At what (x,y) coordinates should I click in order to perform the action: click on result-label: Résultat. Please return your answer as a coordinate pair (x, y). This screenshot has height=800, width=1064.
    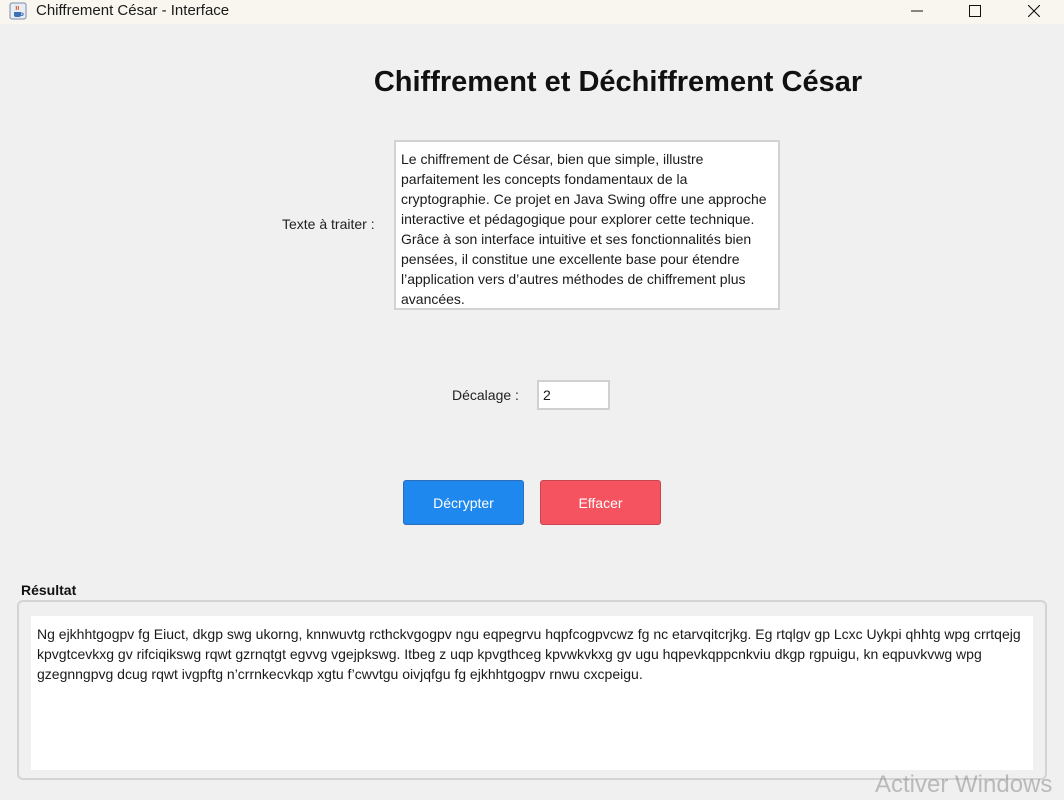
    Looking at the image, I should click on (49, 590).